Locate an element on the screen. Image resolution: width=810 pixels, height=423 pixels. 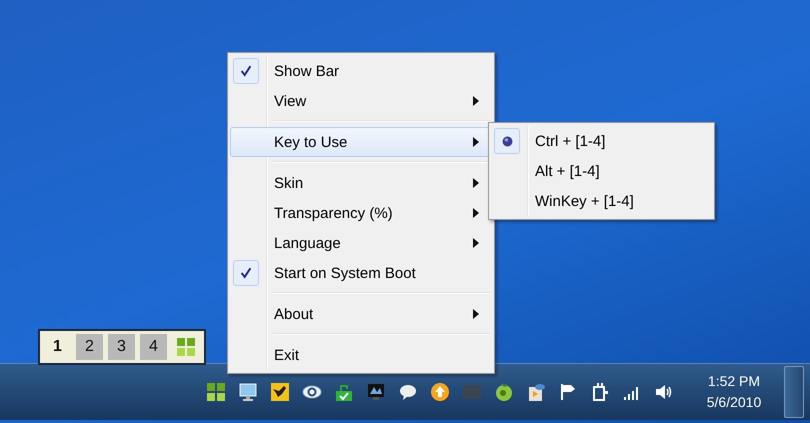
menu-item-label: Language is located at coordinates (308, 243).